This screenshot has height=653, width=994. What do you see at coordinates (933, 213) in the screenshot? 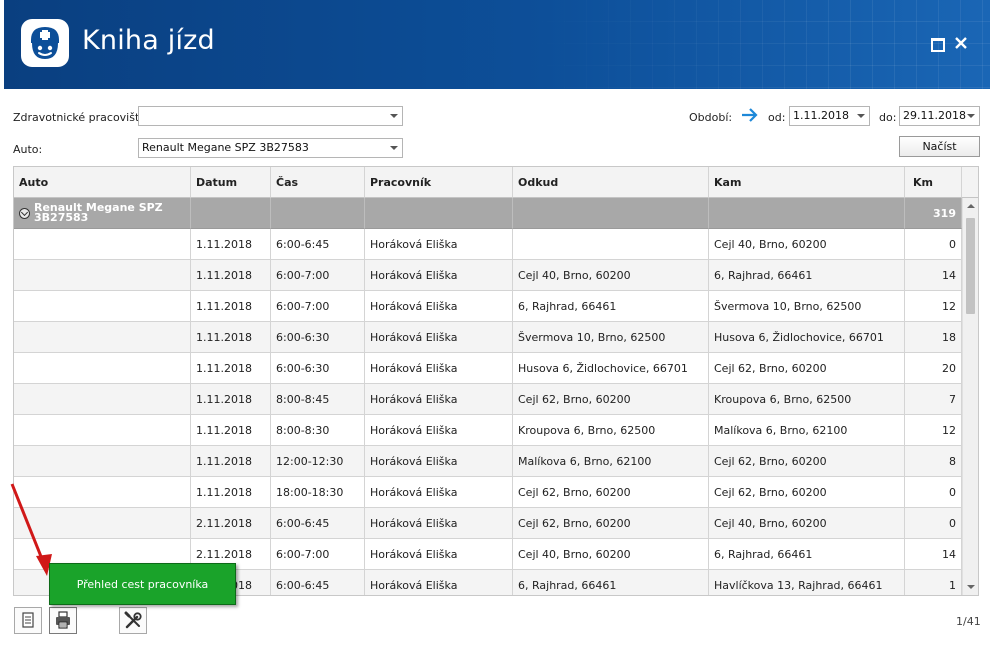
I see `group-km-total: 319` at bounding box center [933, 213].